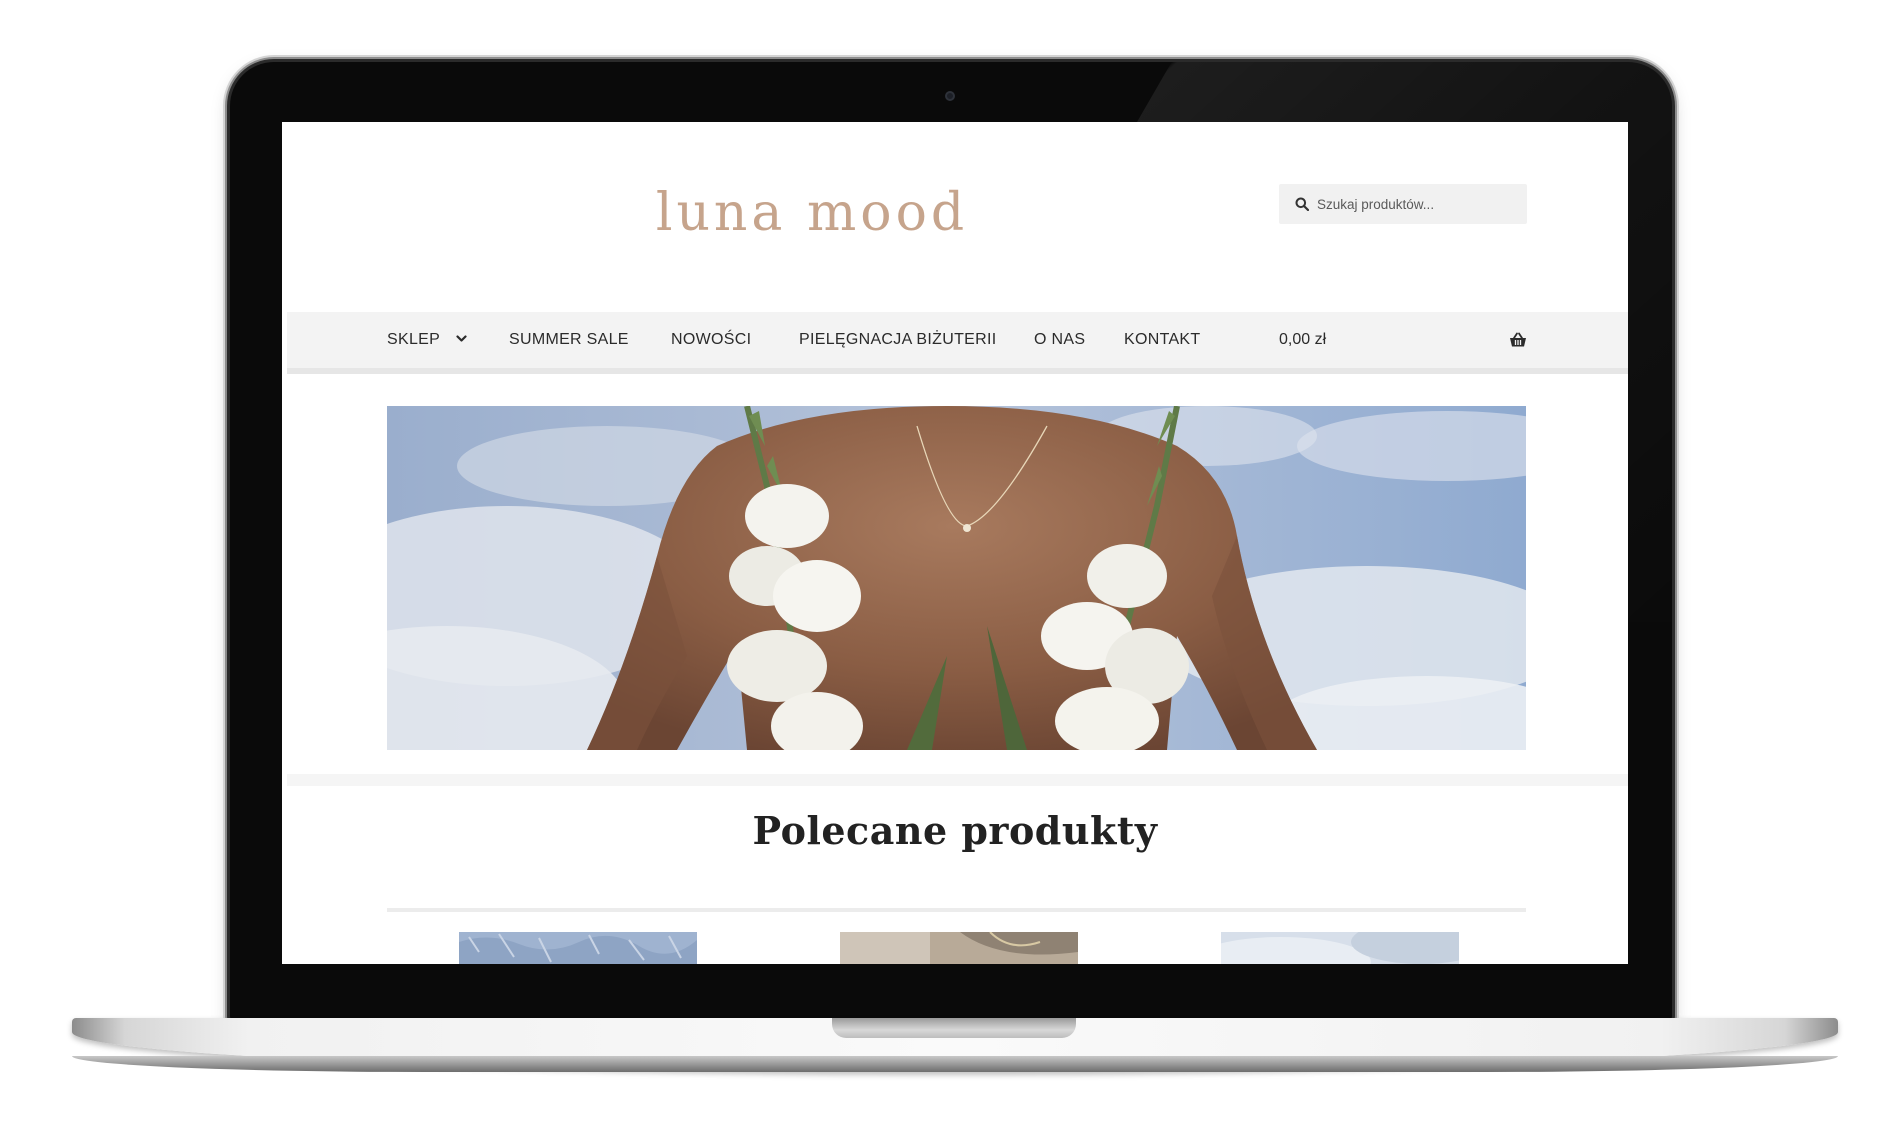 The image size is (1895, 1139). Describe the element at coordinates (897, 340) in the screenshot. I see `nav-item-pielegnacja-bizuterii: PIELĘGNACJA BIŻUTERII` at that location.